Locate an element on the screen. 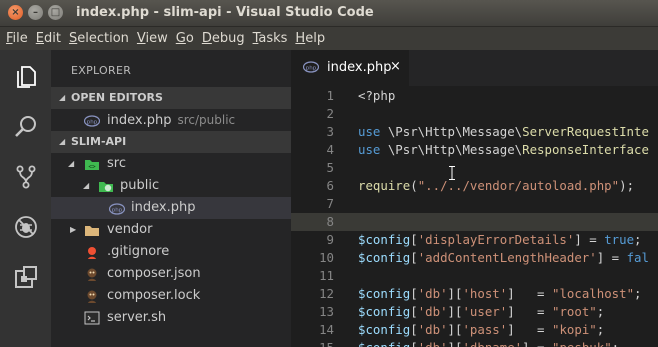  search-button is located at coordinates (25, 127).